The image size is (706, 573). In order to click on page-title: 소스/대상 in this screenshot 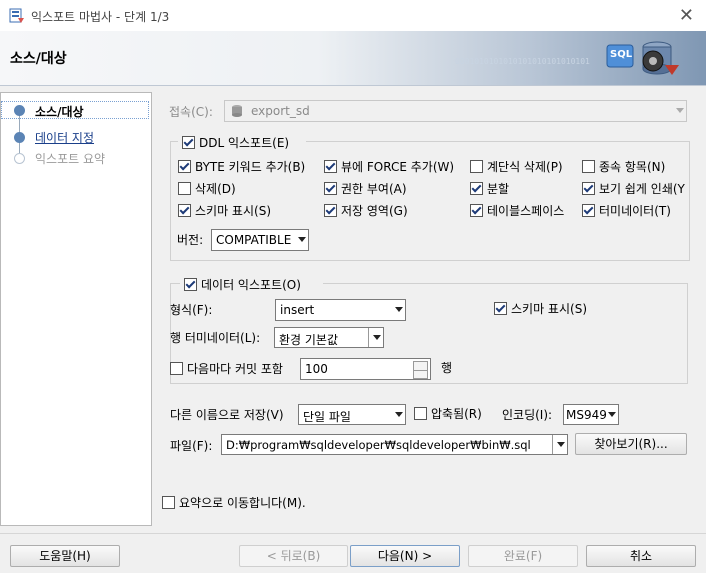, I will do `click(38, 59)`.